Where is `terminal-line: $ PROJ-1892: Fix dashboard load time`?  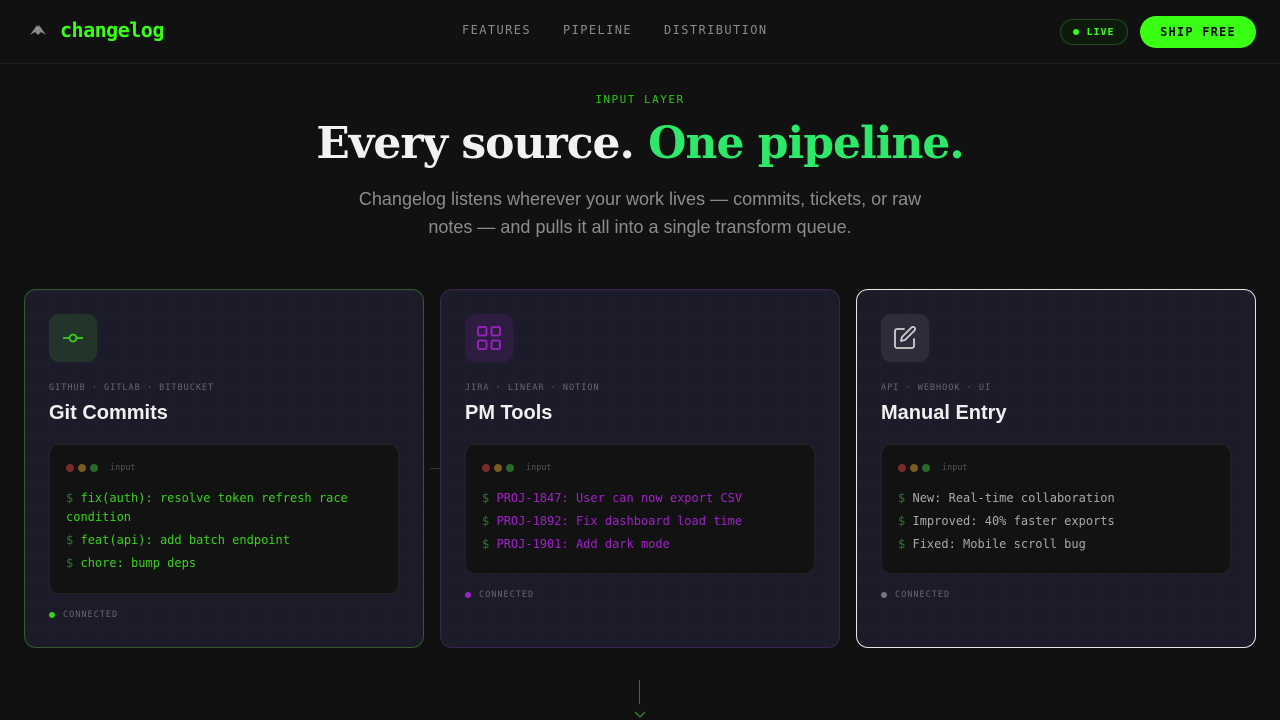
terminal-line: $ PROJ-1892: Fix dashboard load time is located at coordinates (642, 521).